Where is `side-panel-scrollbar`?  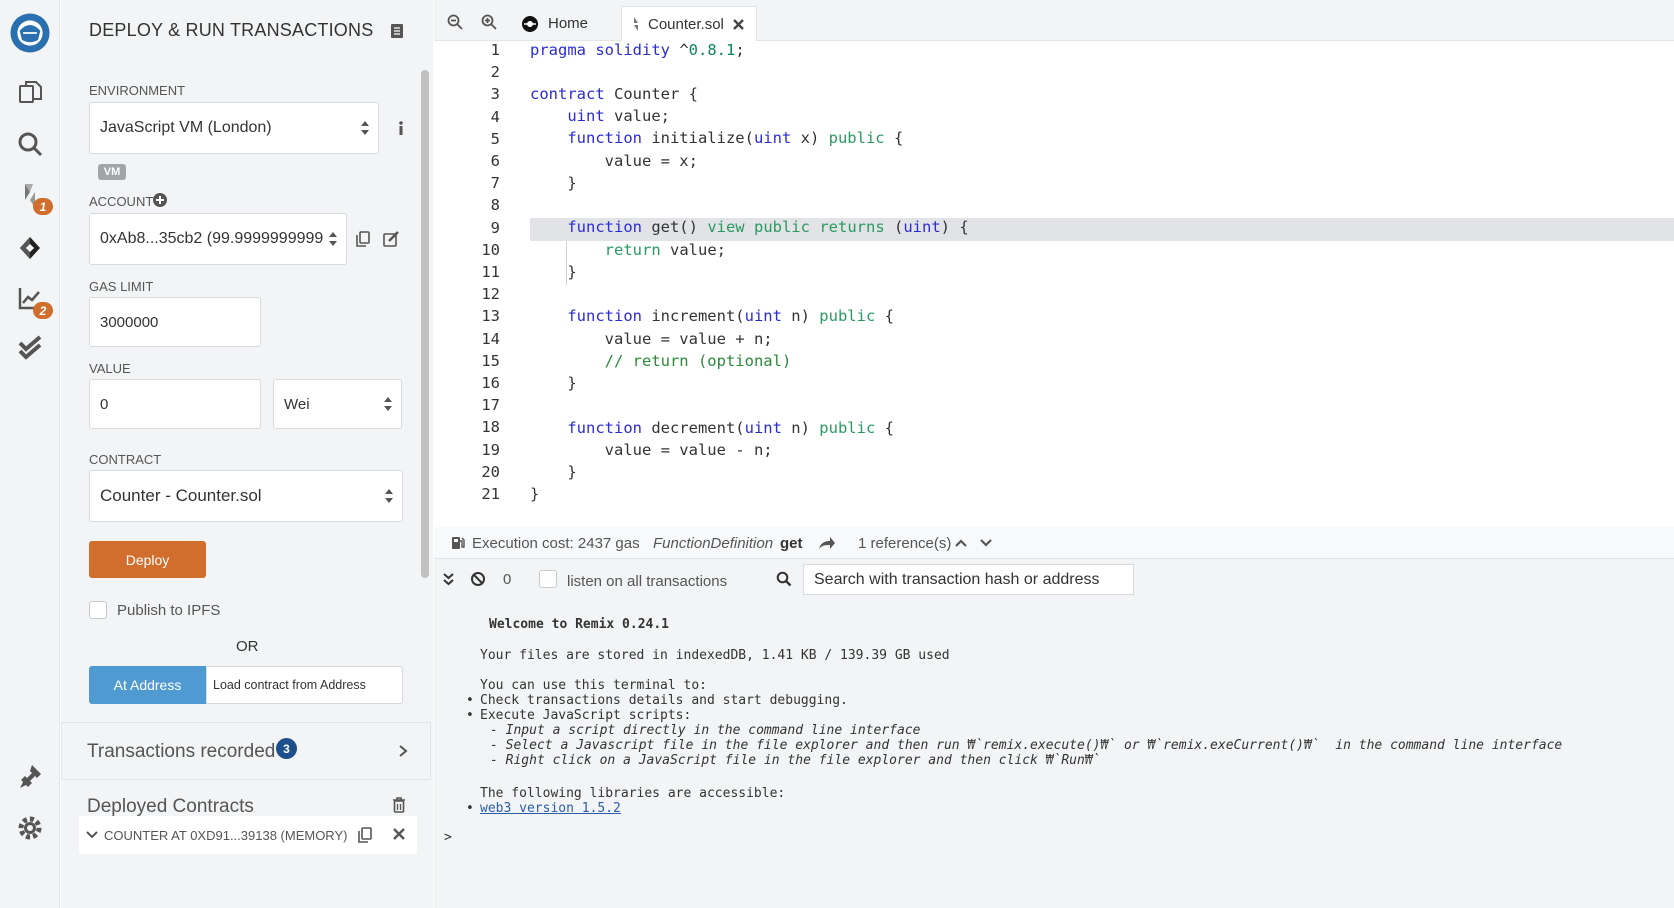 side-panel-scrollbar is located at coordinates (425, 324).